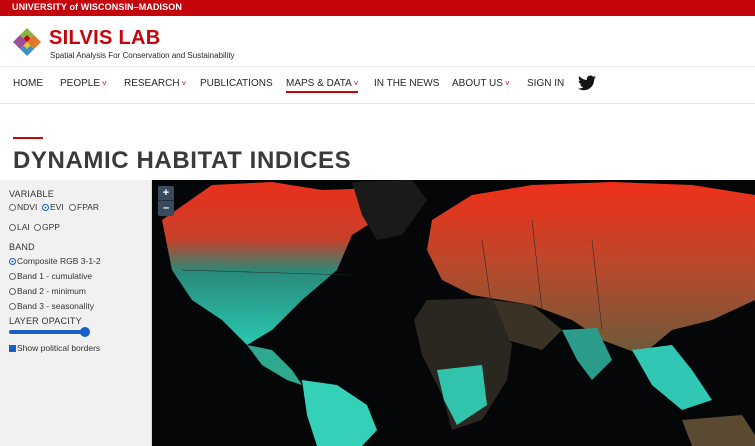 Image resolution: width=755 pixels, height=446 pixels. Describe the element at coordinates (28, 83) in the screenshot. I see `nav-home: HOME` at that location.